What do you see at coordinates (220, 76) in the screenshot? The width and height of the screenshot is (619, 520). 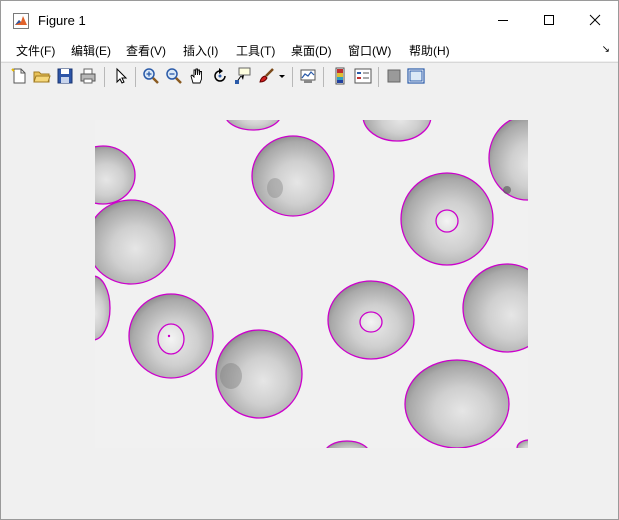 I see `rotate-3d-icon` at bounding box center [220, 76].